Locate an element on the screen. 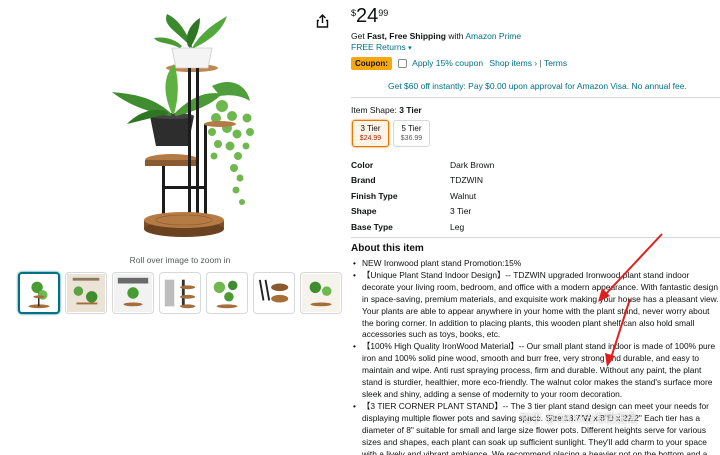  spec-key: Base Type is located at coordinates (372, 226).